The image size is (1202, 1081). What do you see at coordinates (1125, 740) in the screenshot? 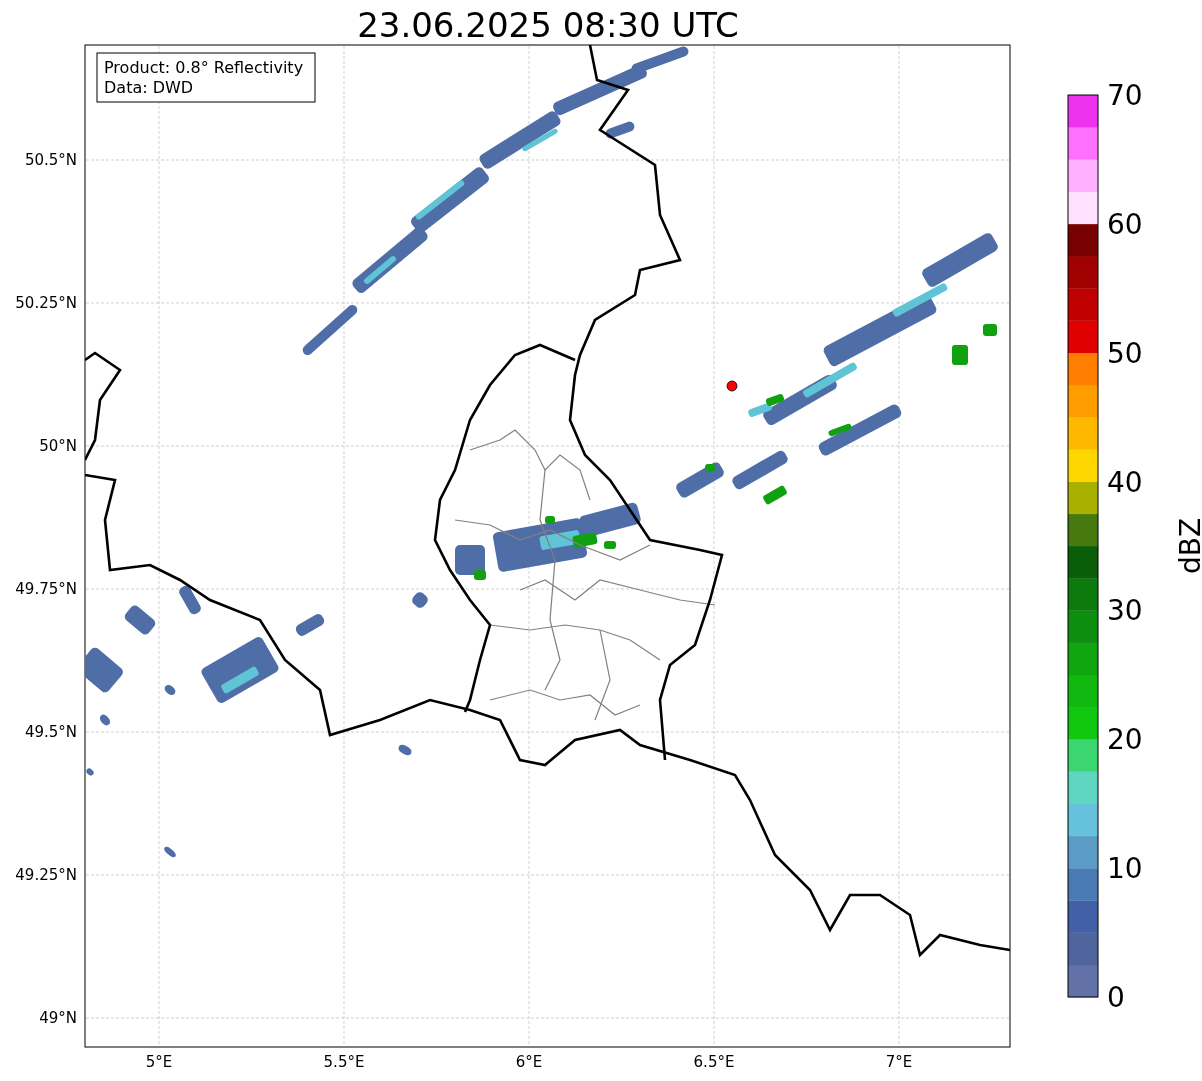
I see `colorbar-tick-label: 20` at bounding box center [1125, 740].